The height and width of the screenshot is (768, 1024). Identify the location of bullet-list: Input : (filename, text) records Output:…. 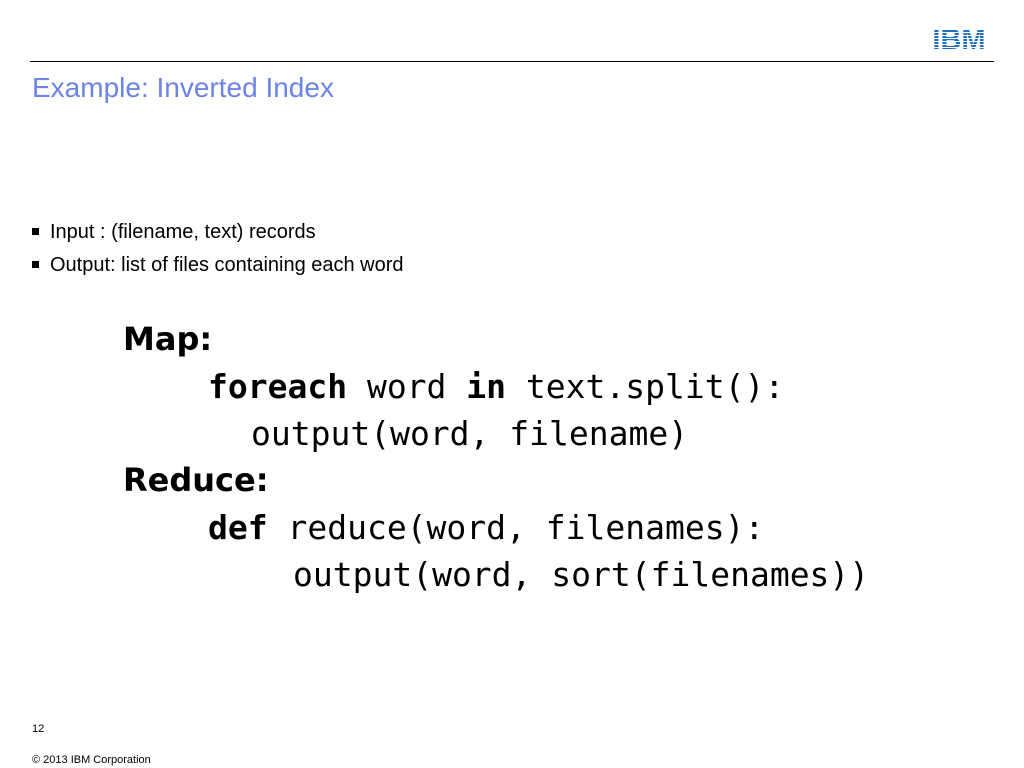
(218, 249).